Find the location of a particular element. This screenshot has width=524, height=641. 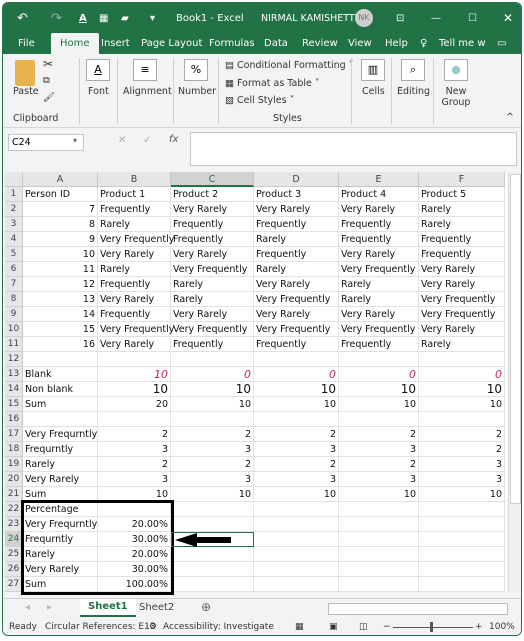

cell-E5: Very Rarely is located at coordinates (379, 254).